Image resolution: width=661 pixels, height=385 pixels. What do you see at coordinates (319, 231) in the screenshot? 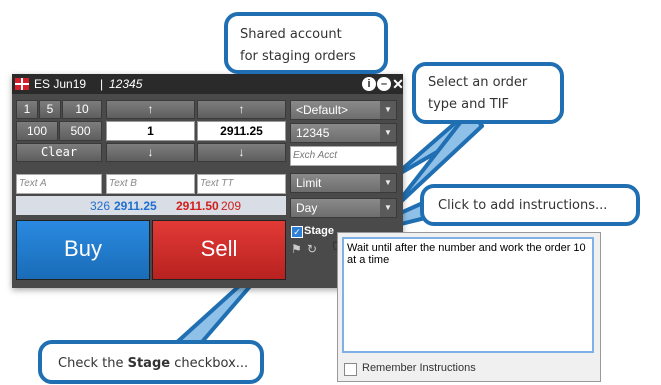
I see `stage-label: Stage` at bounding box center [319, 231].